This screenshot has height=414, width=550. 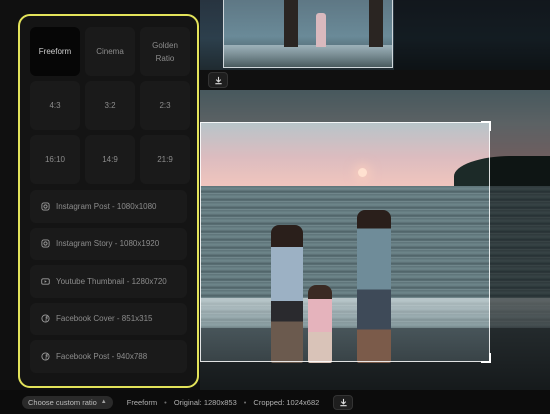 I want to click on ratio-21-9-button: 21:9, so click(x=165, y=159).